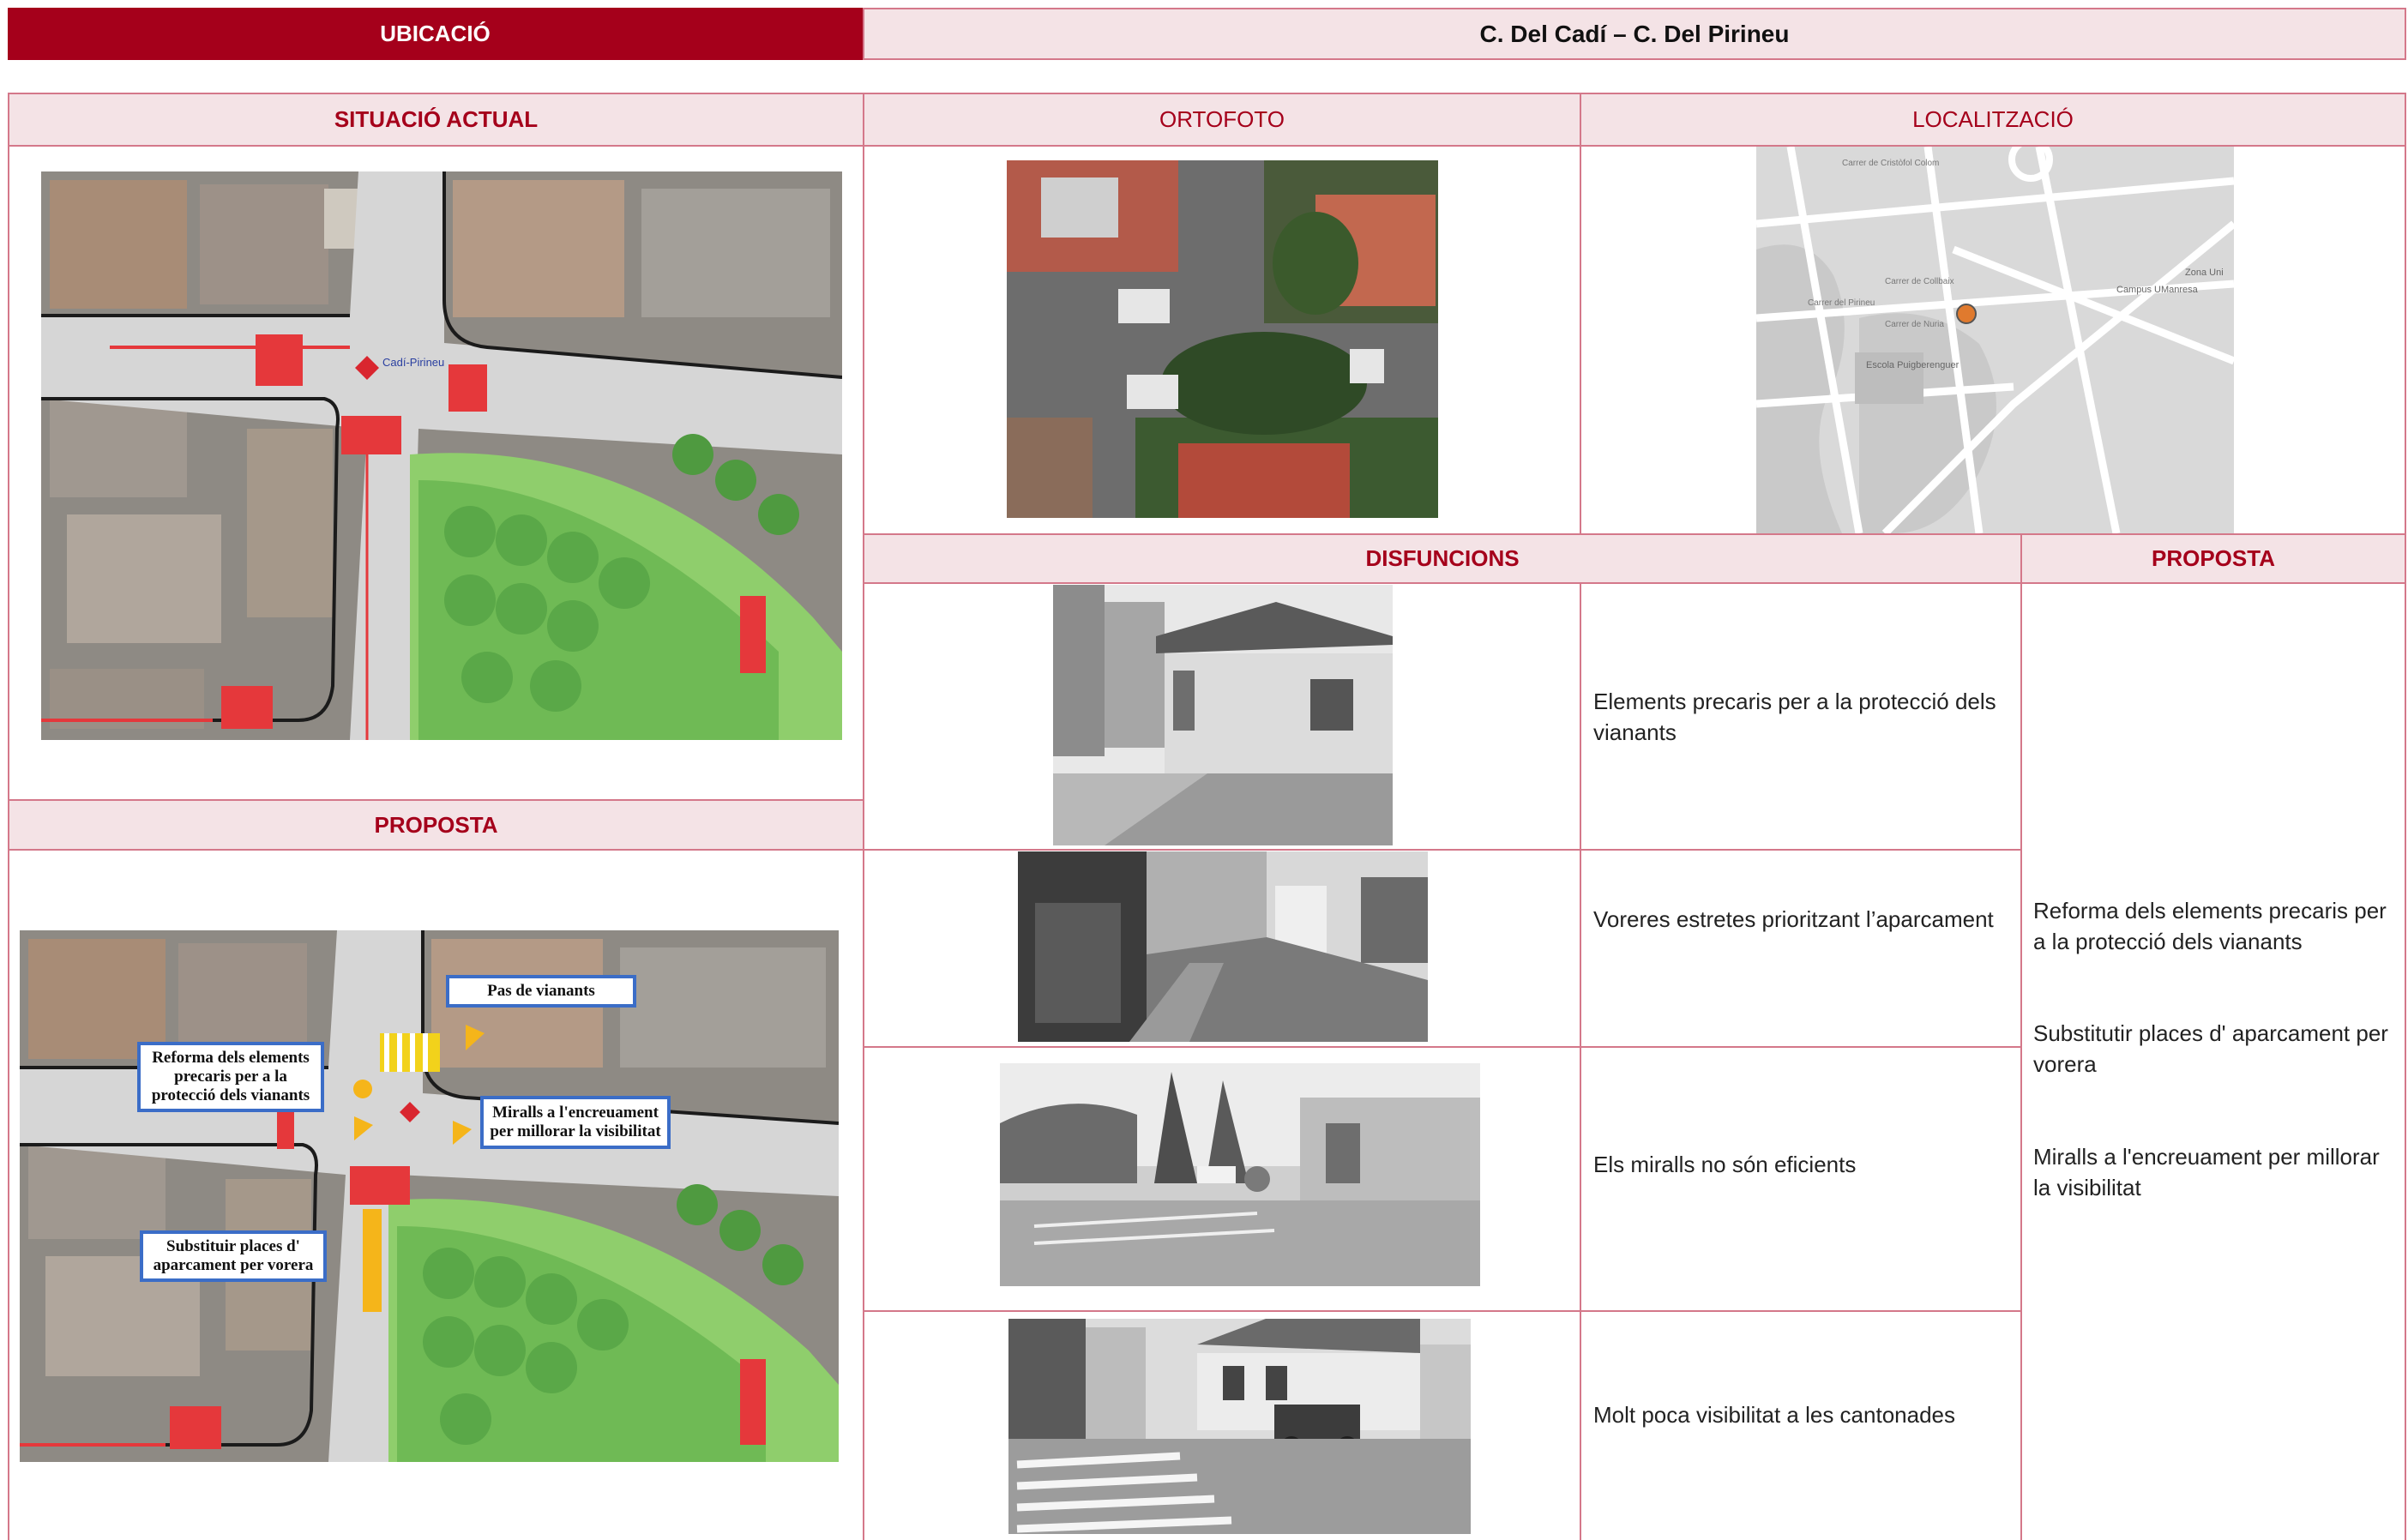 The width and height of the screenshot is (2408, 1540). What do you see at coordinates (2213, 558) in the screenshot?
I see `proposta-right-header: PROPOSTA` at bounding box center [2213, 558].